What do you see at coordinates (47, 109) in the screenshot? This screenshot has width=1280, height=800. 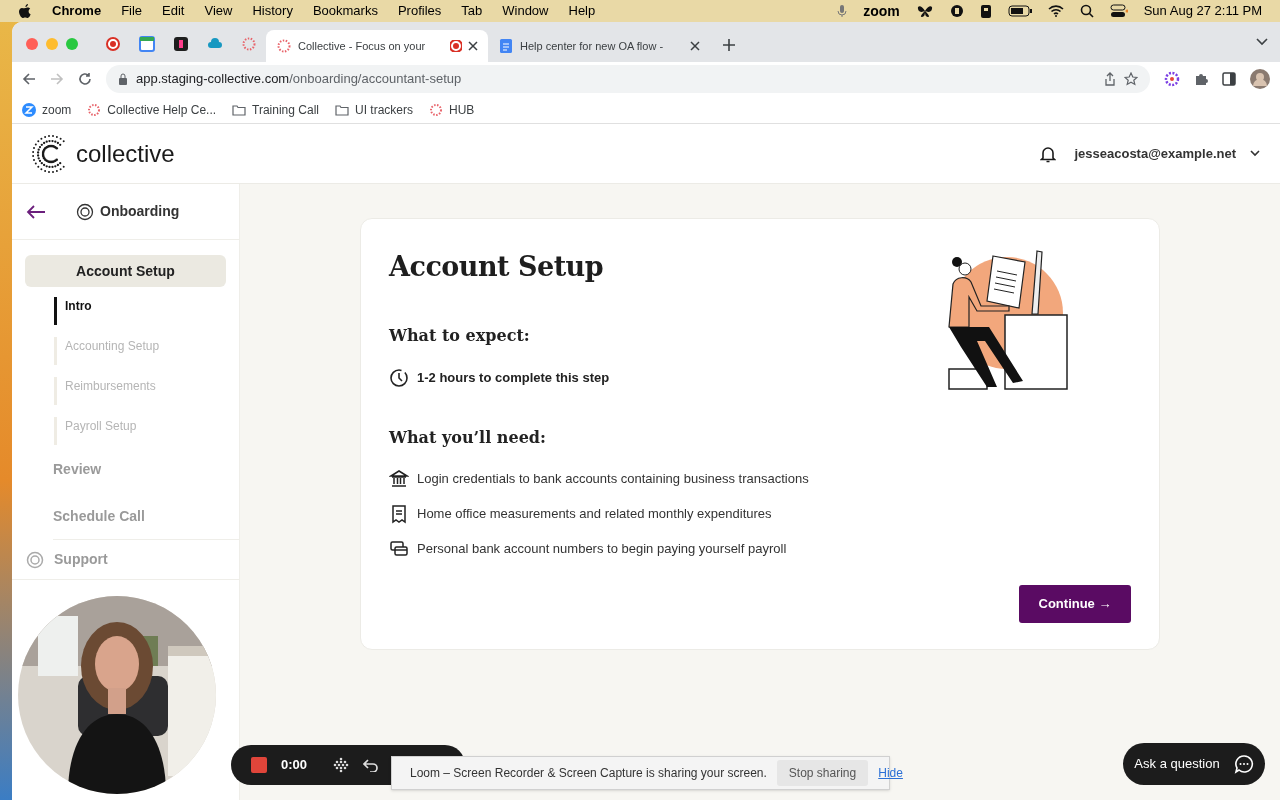 I see `bookmark-link: zoom` at bounding box center [47, 109].